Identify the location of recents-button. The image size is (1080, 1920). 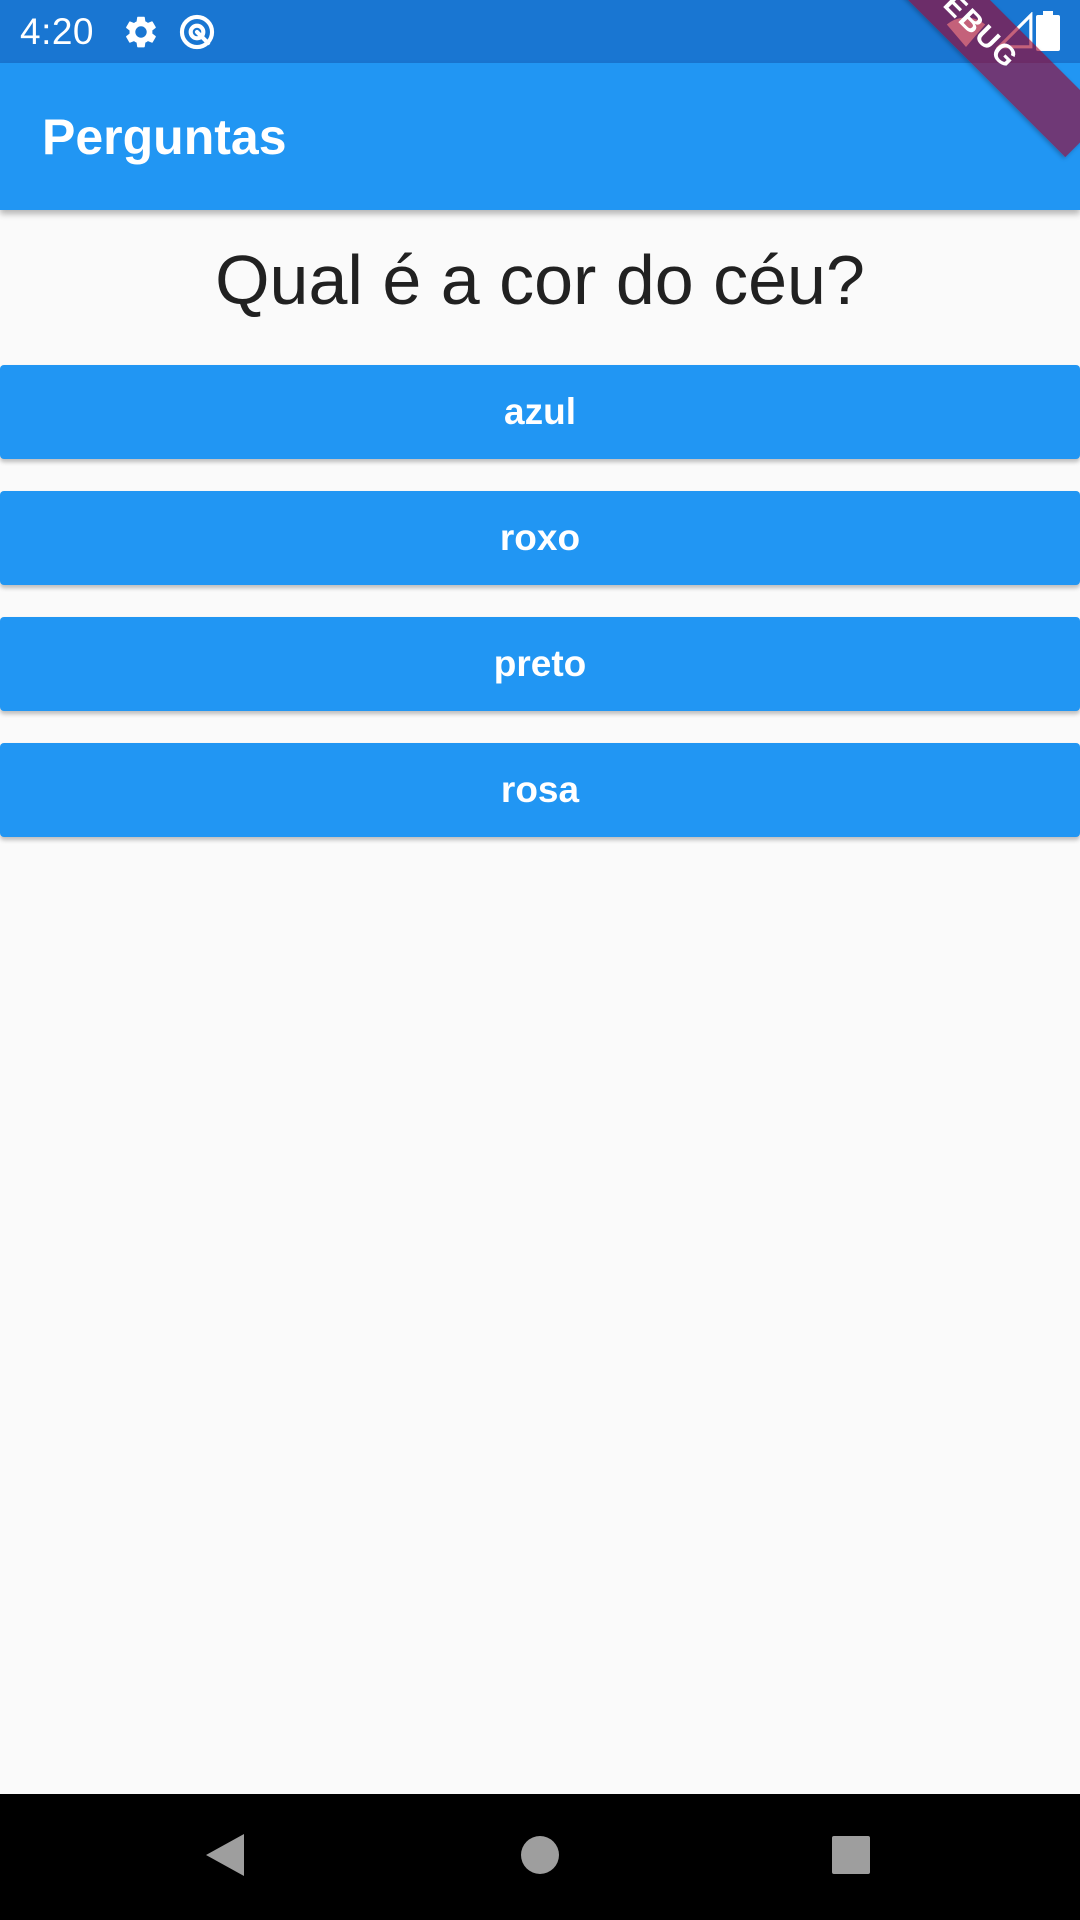
(851, 1857).